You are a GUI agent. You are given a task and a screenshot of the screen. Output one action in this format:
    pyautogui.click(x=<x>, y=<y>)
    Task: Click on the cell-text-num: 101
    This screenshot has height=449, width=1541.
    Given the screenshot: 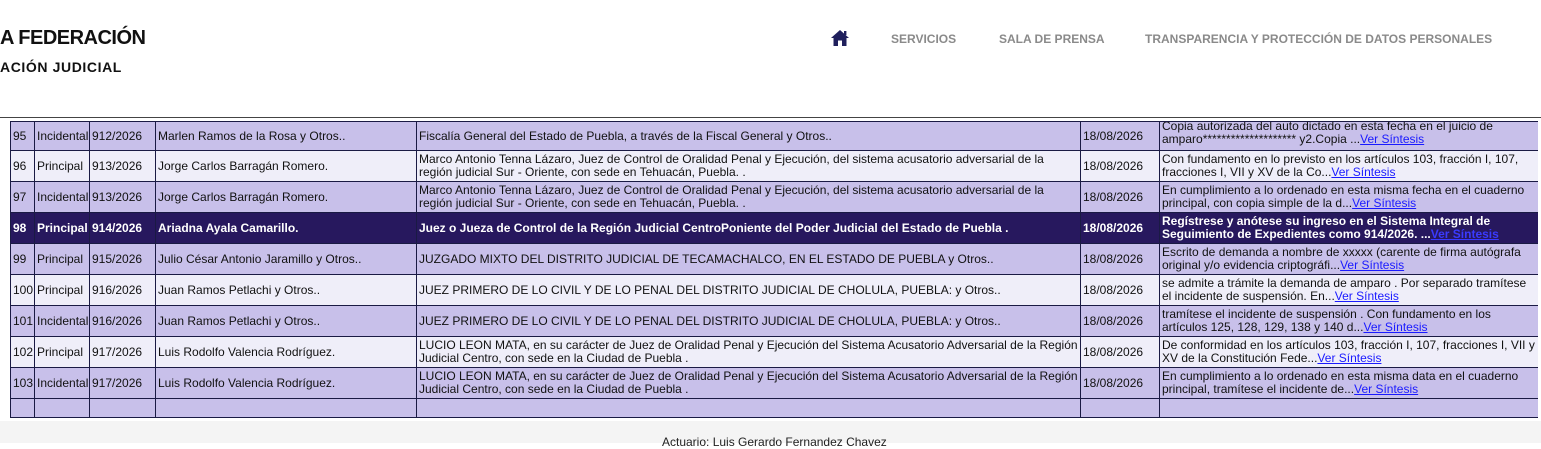 What is the action you would take?
    pyautogui.click(x=23, y=320)
    